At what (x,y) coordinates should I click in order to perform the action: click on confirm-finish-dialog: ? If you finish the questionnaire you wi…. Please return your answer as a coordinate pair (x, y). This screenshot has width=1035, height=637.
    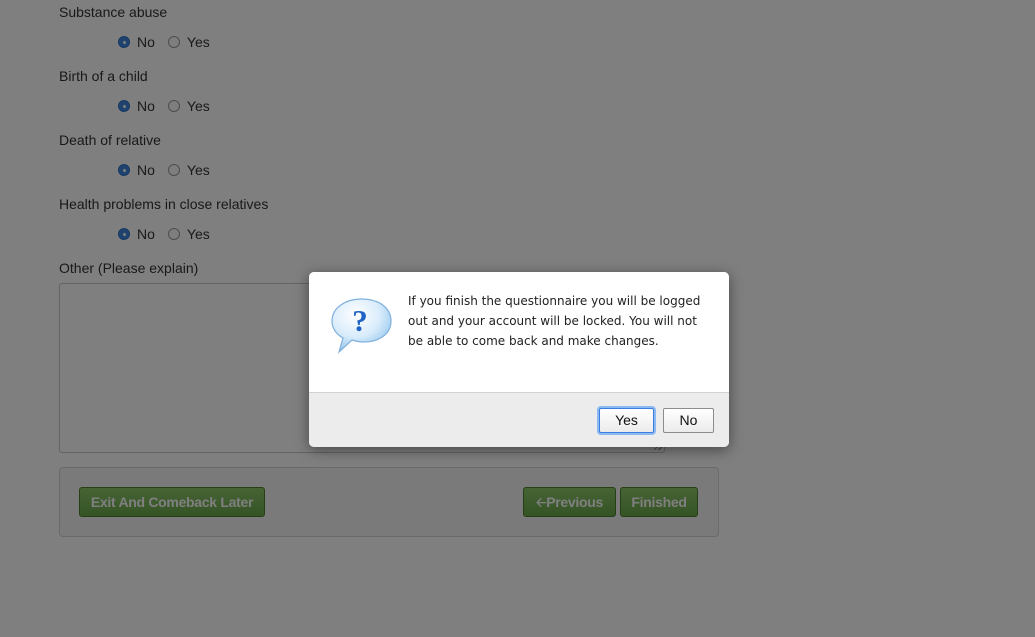
    Looking at the image, I should click on (519, 359).